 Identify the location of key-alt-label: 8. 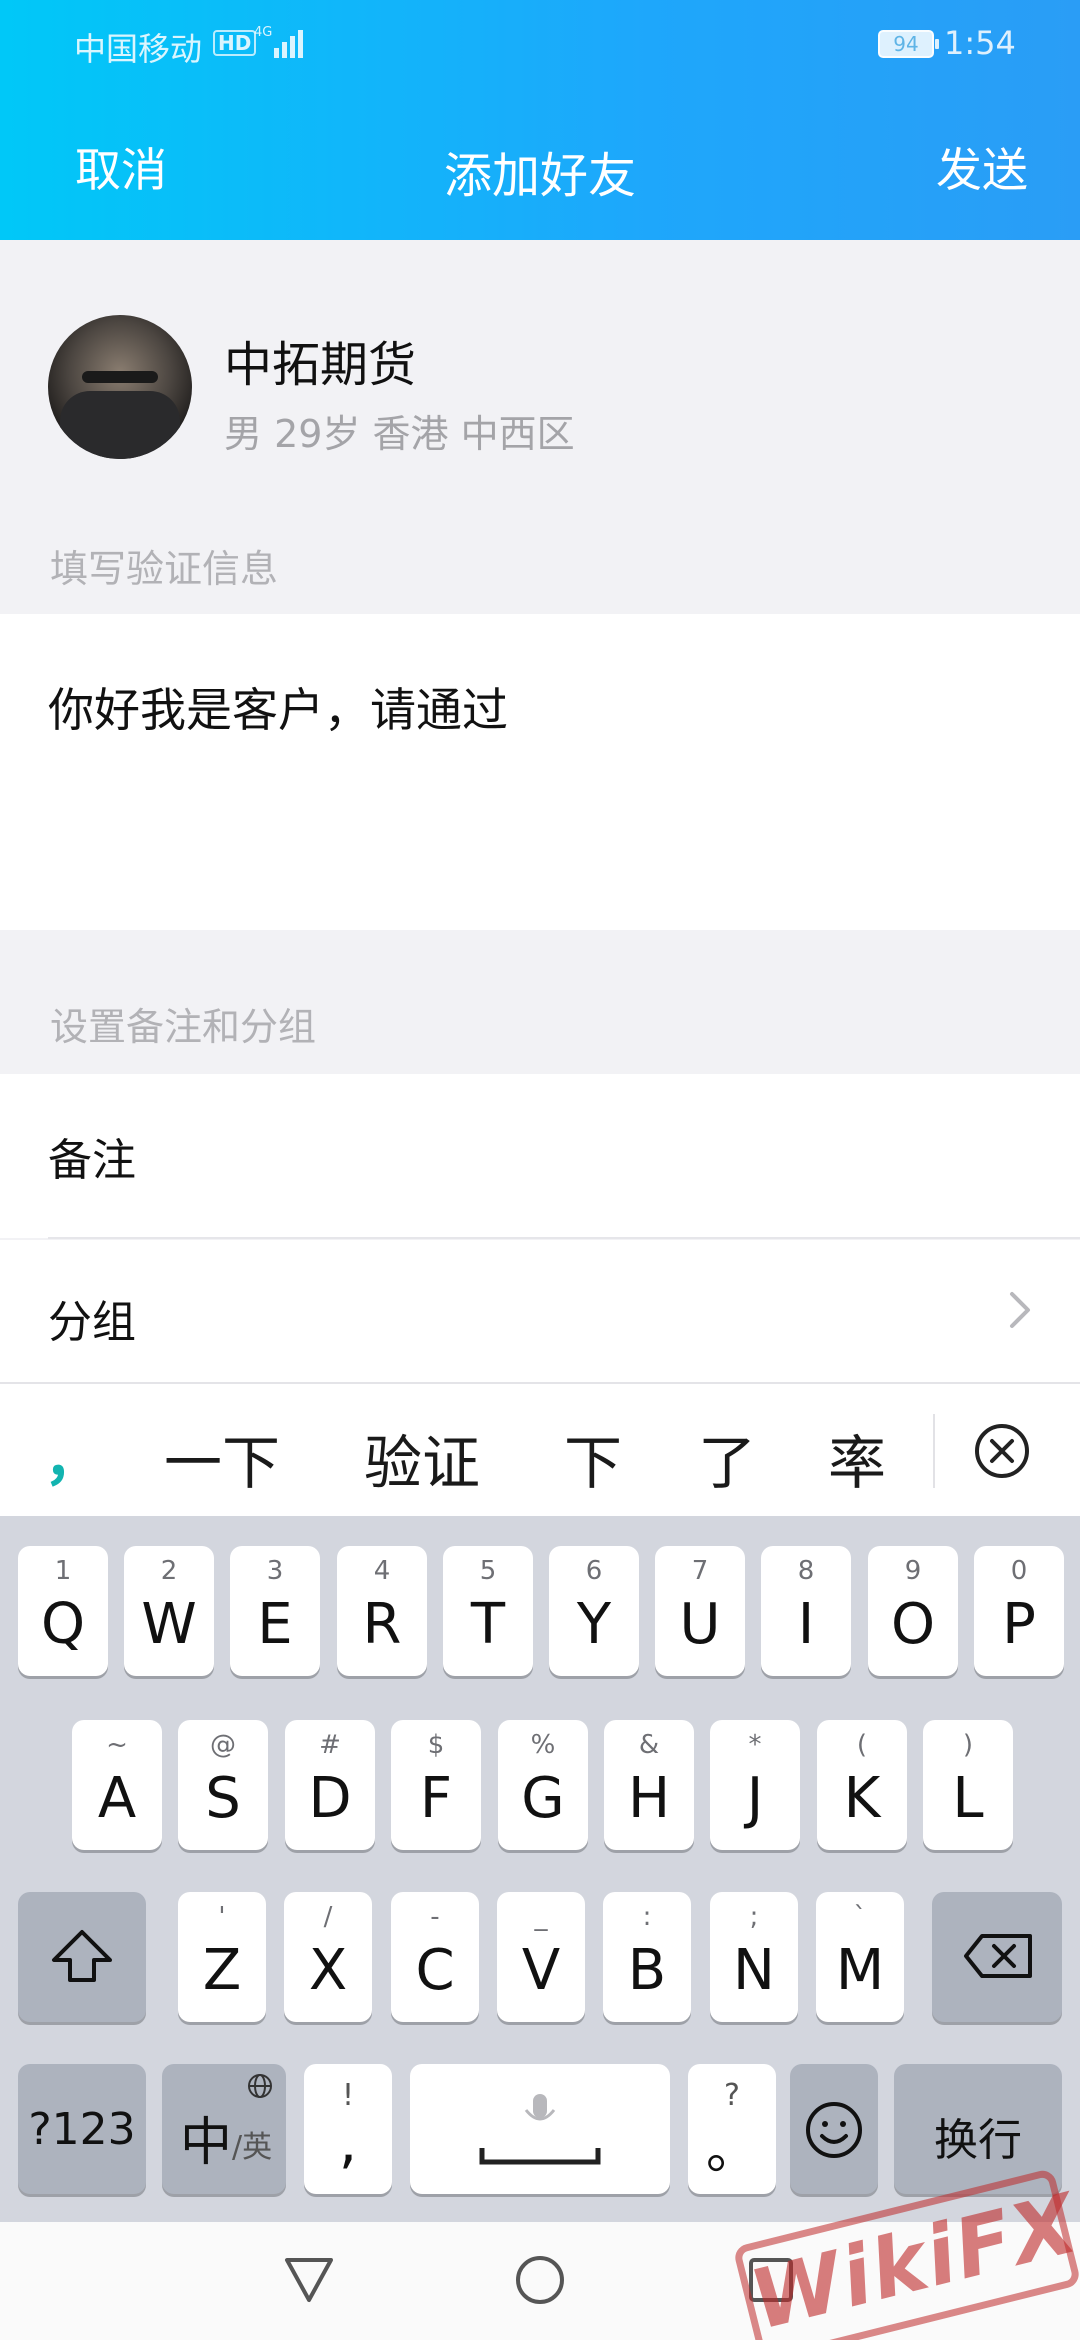
(806, 1571).